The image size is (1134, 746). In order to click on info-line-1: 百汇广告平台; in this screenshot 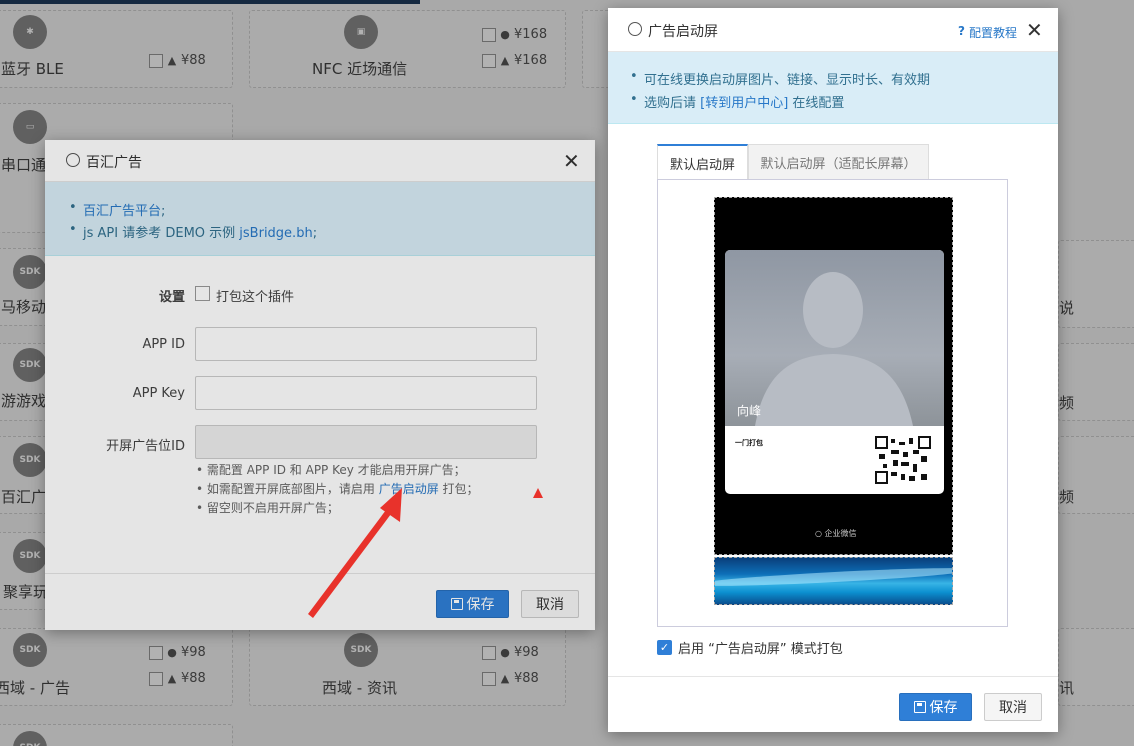, I will do `click(192, 209)`.